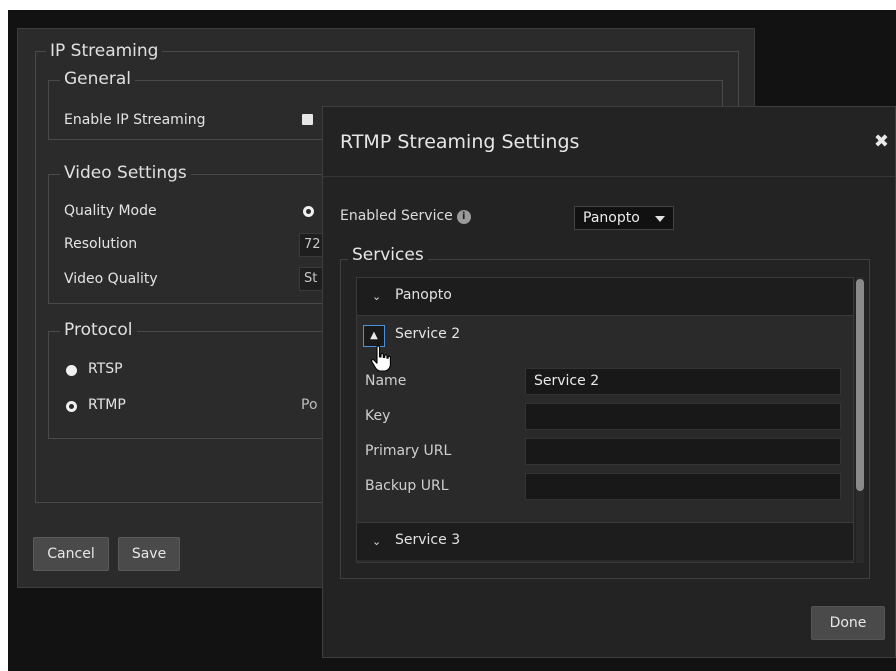  What do you see at coordinates (71, 370) in the screenshot?
I see `rtsp-radio` at bounding box center [71, 370].